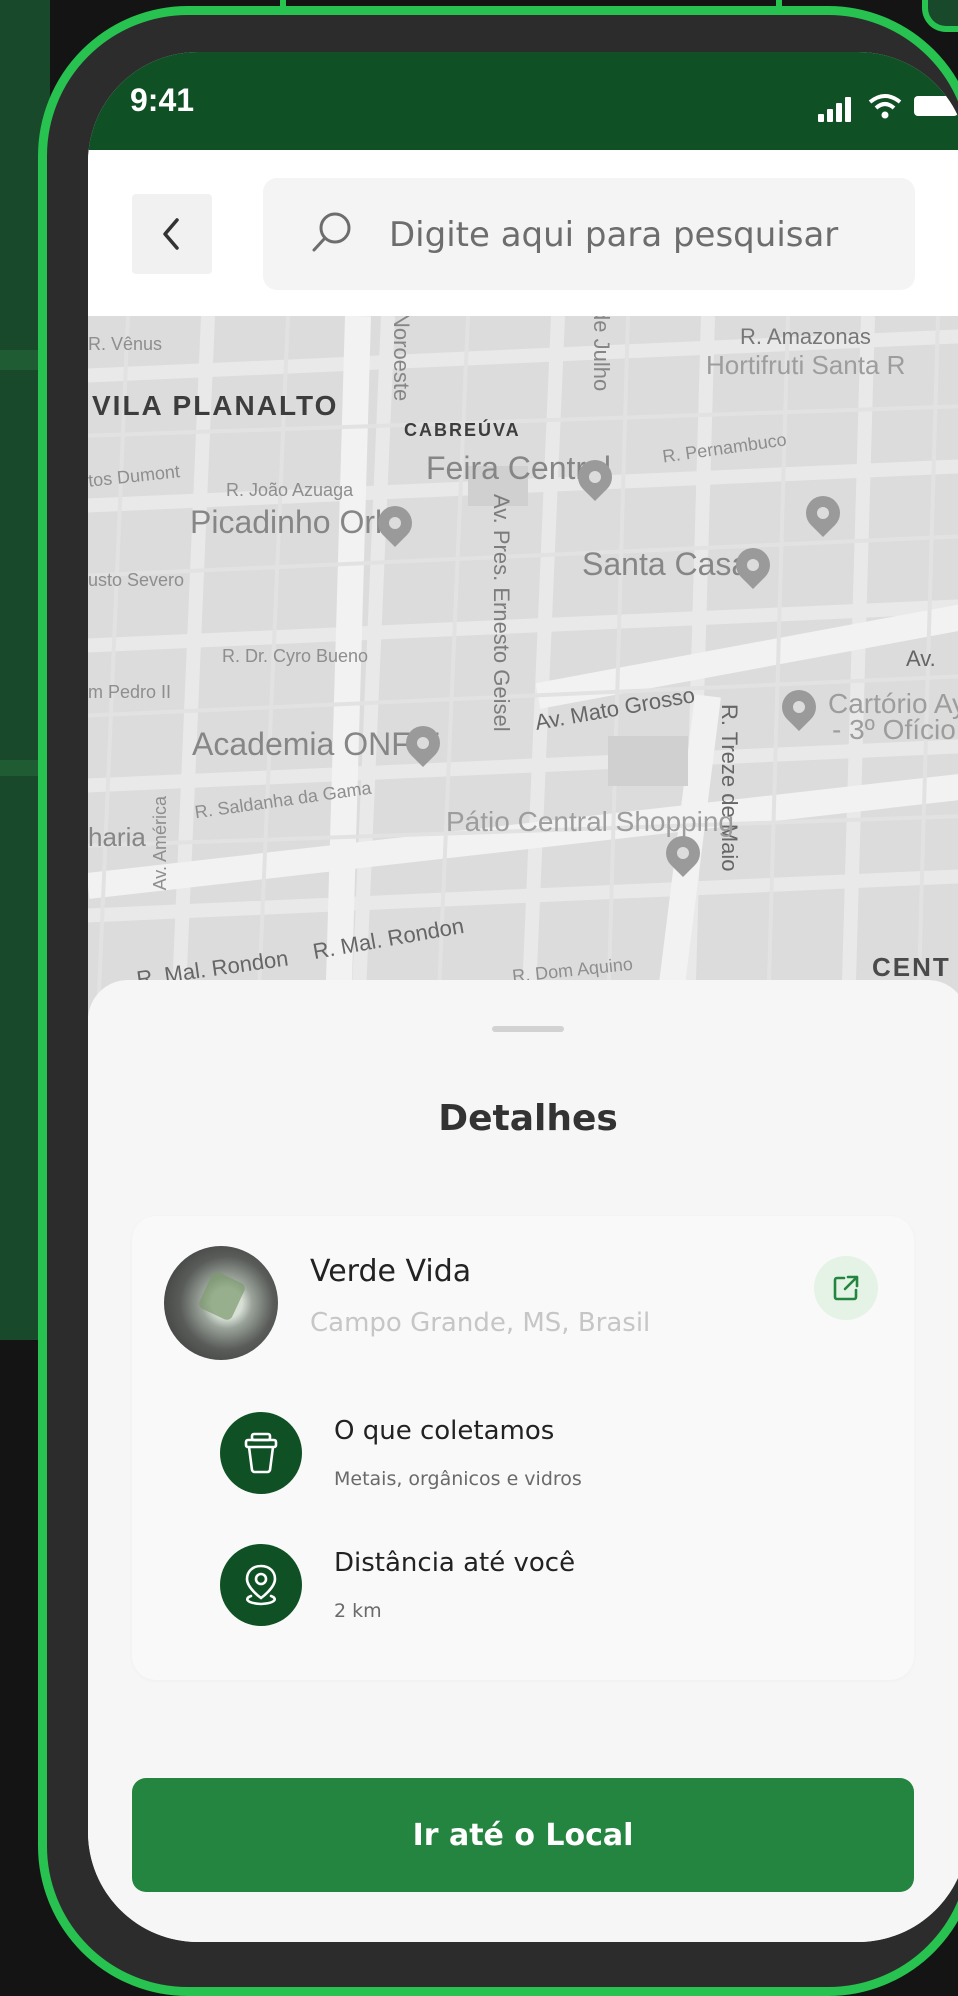 Image resolution: width=958 pixels, height=1996 pixels. I want to click on sheet-title: Detalhes, so click(528, 1118).